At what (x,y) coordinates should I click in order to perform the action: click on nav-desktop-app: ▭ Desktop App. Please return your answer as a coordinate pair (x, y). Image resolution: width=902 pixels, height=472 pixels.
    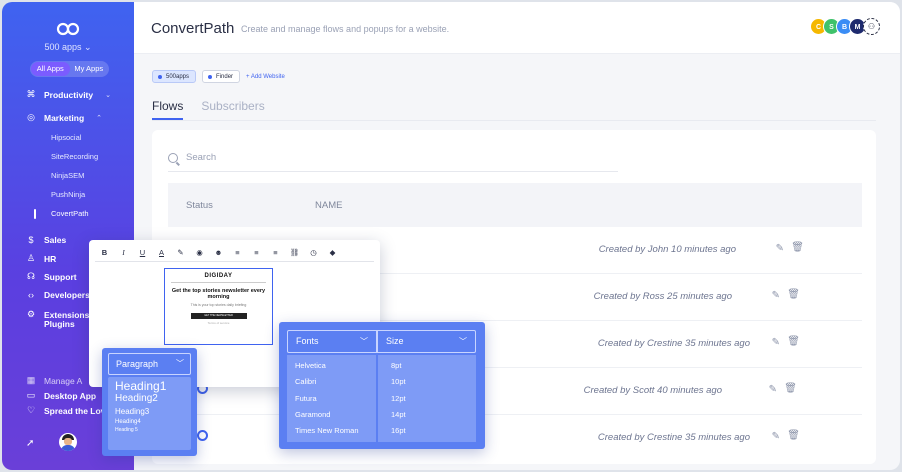
    Looking at the image, I should click on (61, 395).